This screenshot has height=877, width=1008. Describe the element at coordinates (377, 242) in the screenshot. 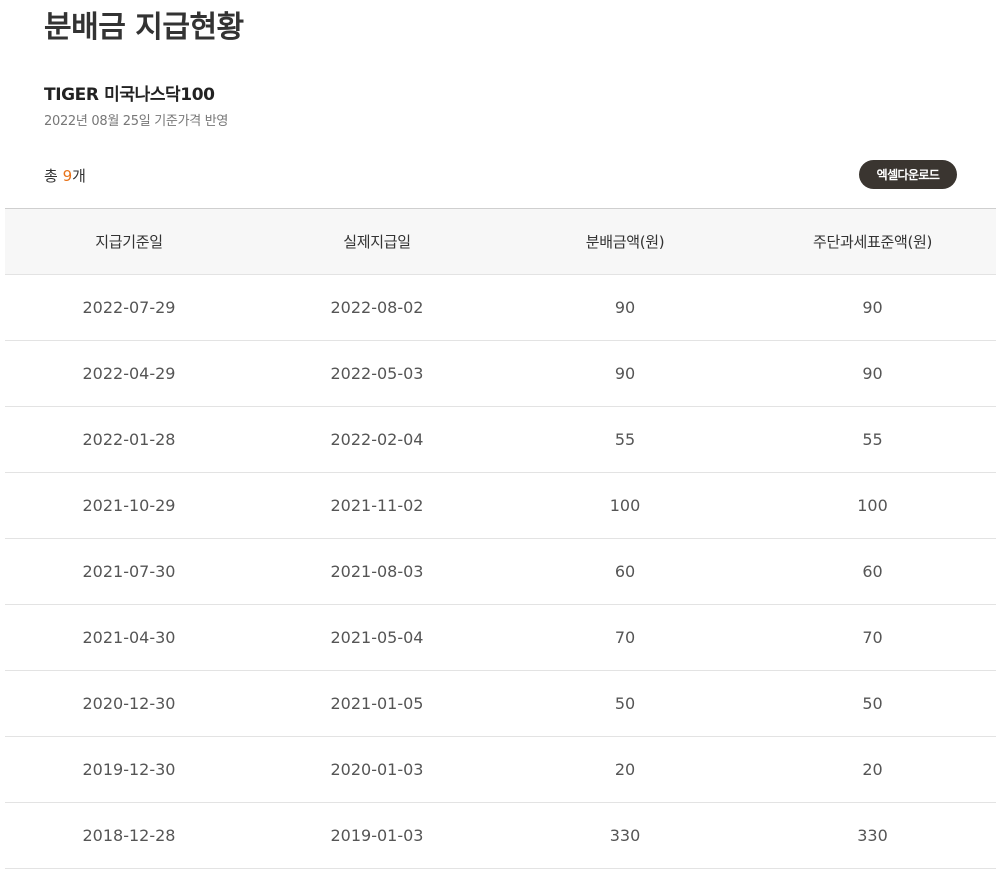

I see `column-header-payment-date: 실제지급일` at that location.